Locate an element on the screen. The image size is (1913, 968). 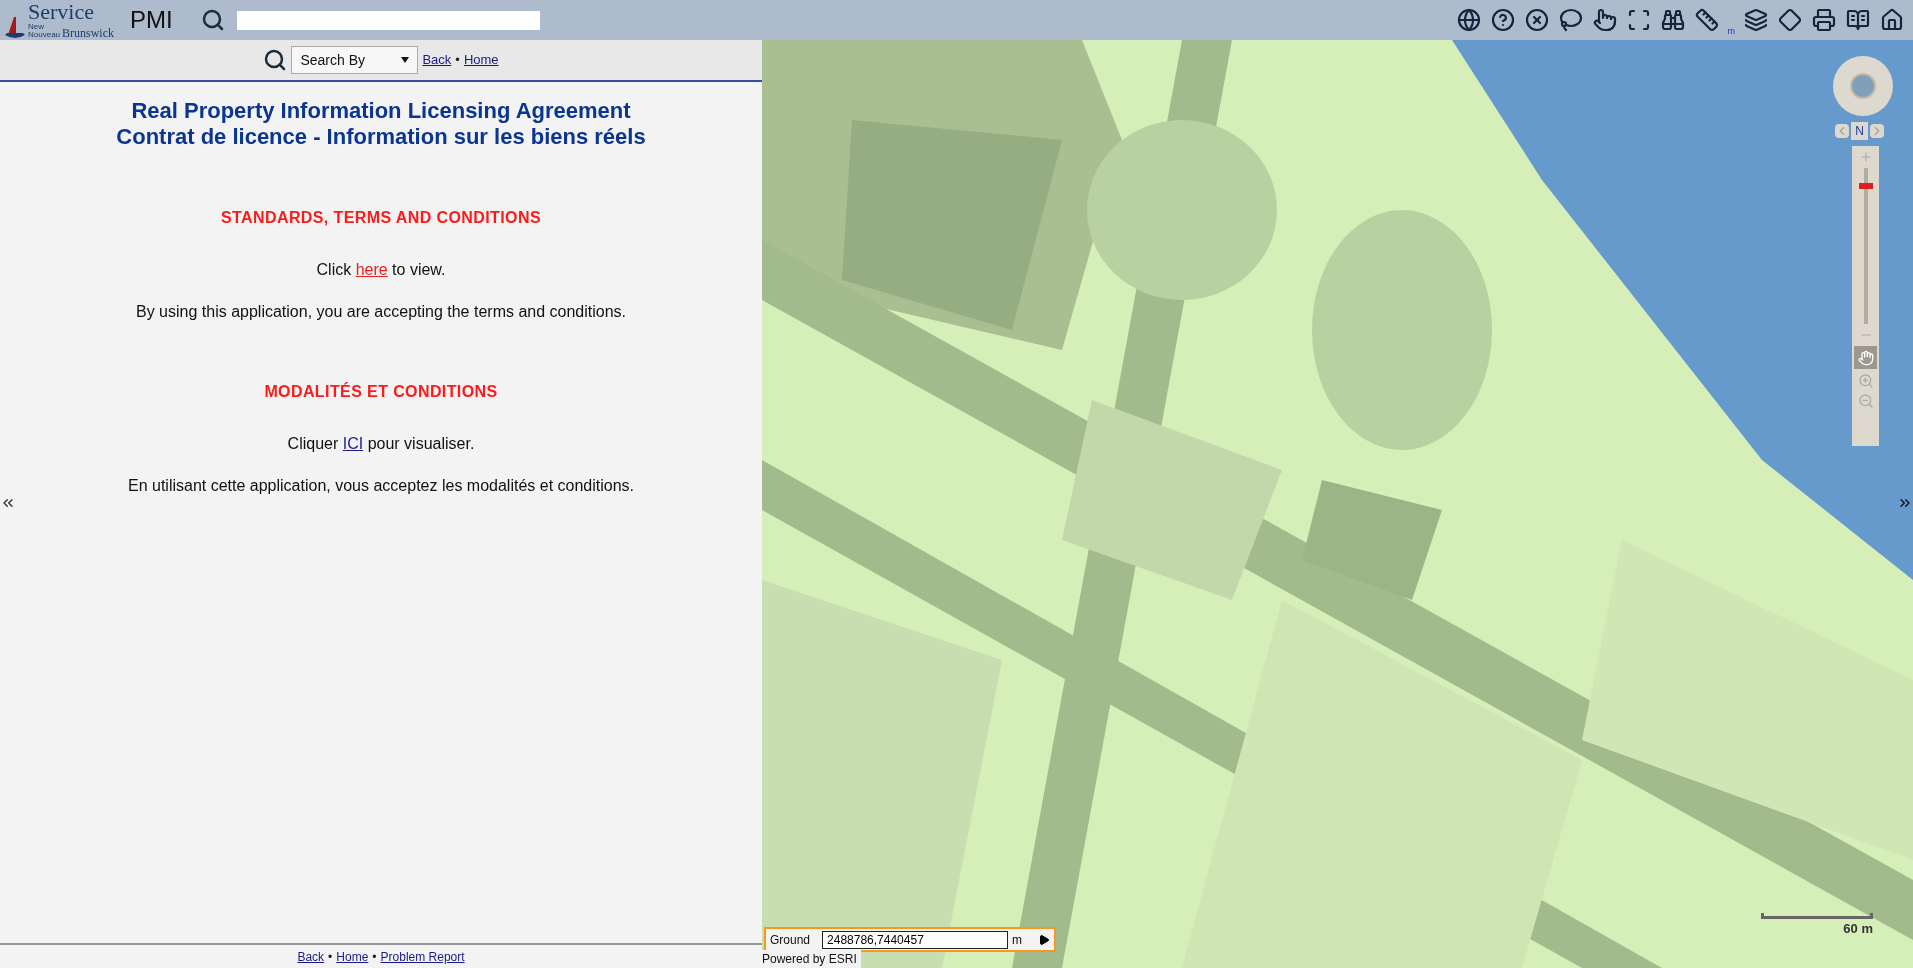
instruction-text: Cliquer ICI pour visualiser. is located at coordinates (381, 444).